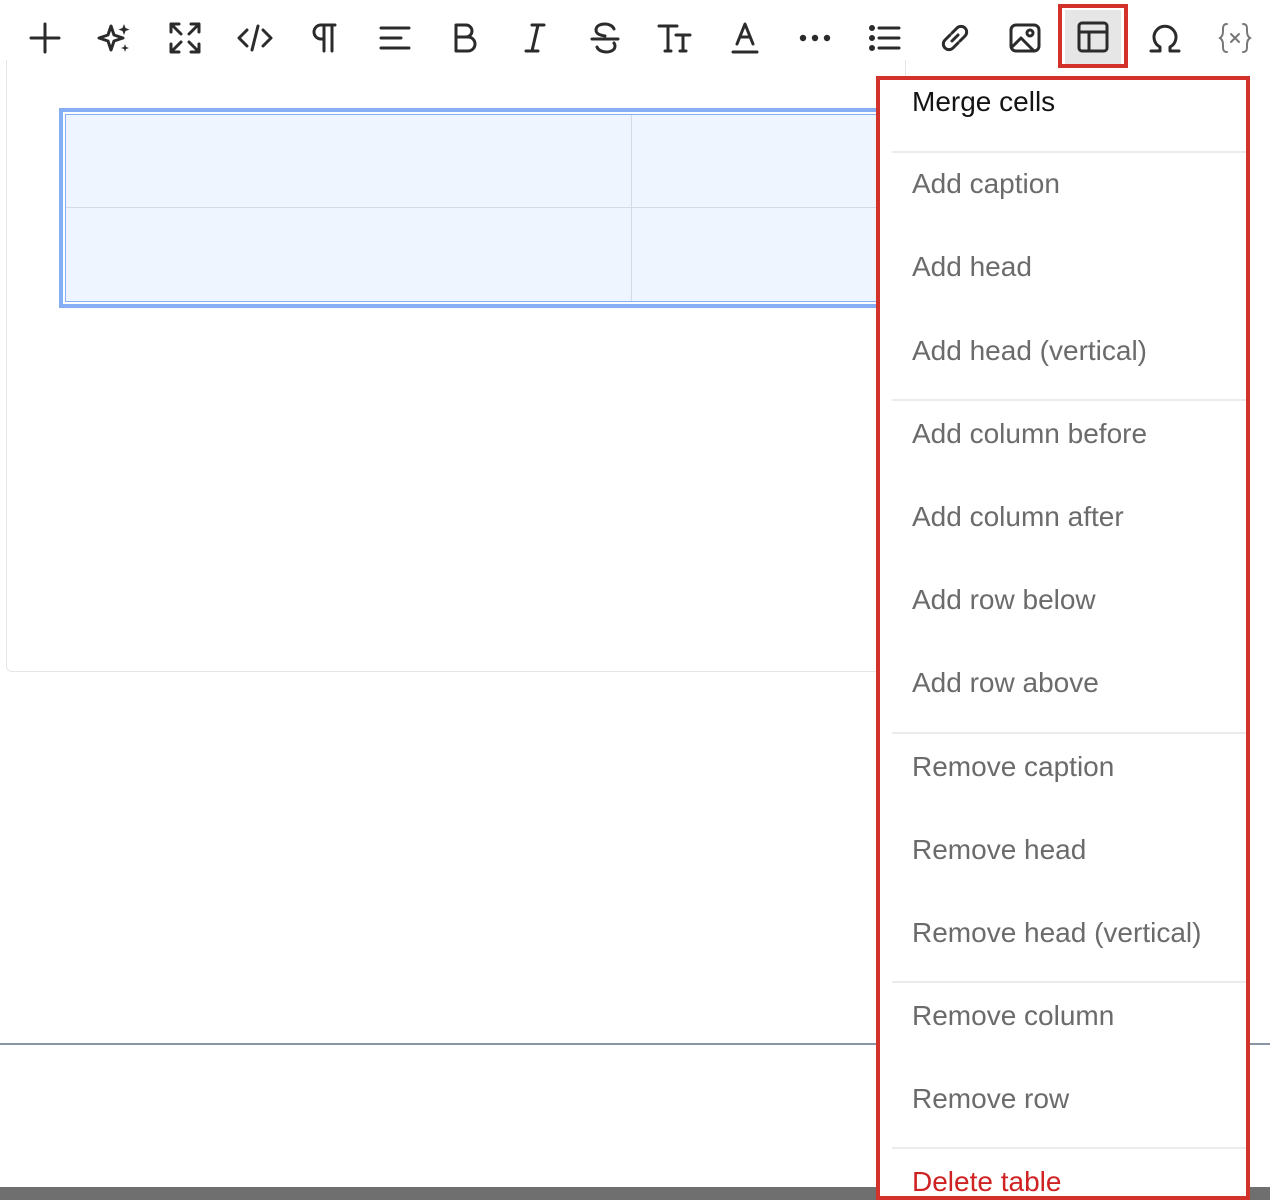 The width and height of the screenshot is (1270, 1200). Describe the element at coordinates (1029, 351) in the screenshot. I see `menu-item-add-head-vertical: Add head (vertical)` at that location.